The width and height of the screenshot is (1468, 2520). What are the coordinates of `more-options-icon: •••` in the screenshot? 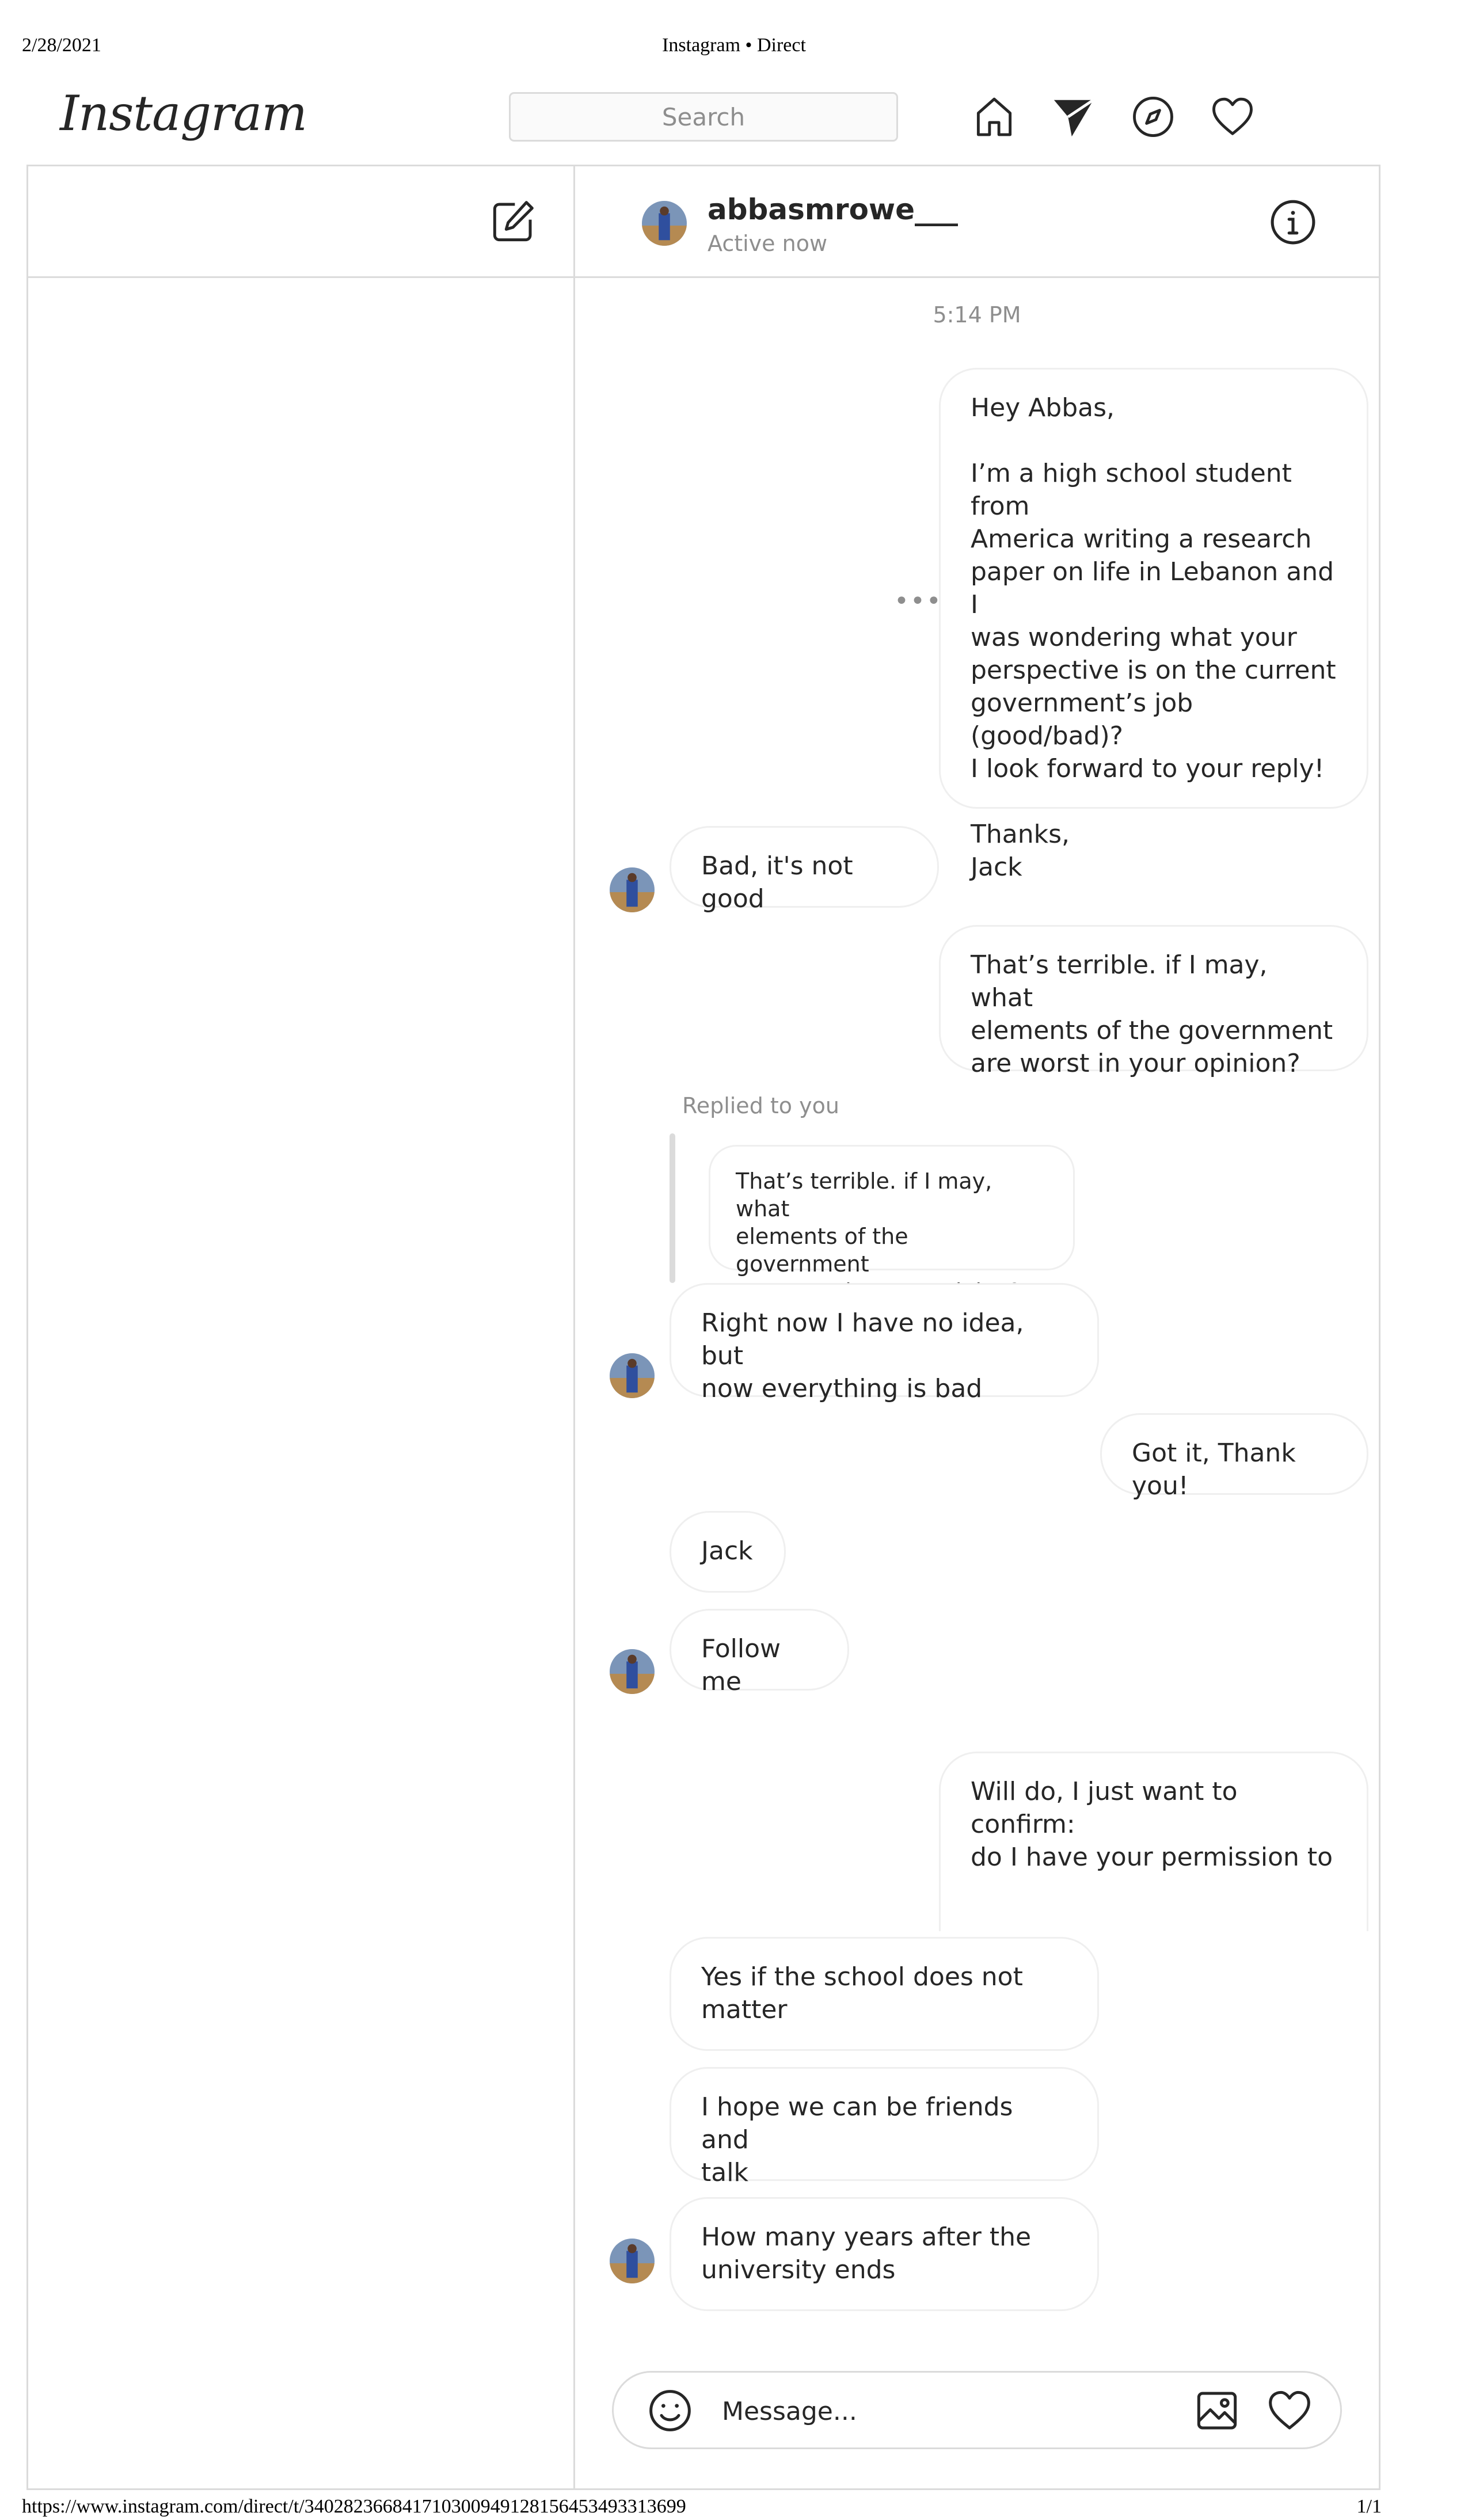 It's located at (918, 601).